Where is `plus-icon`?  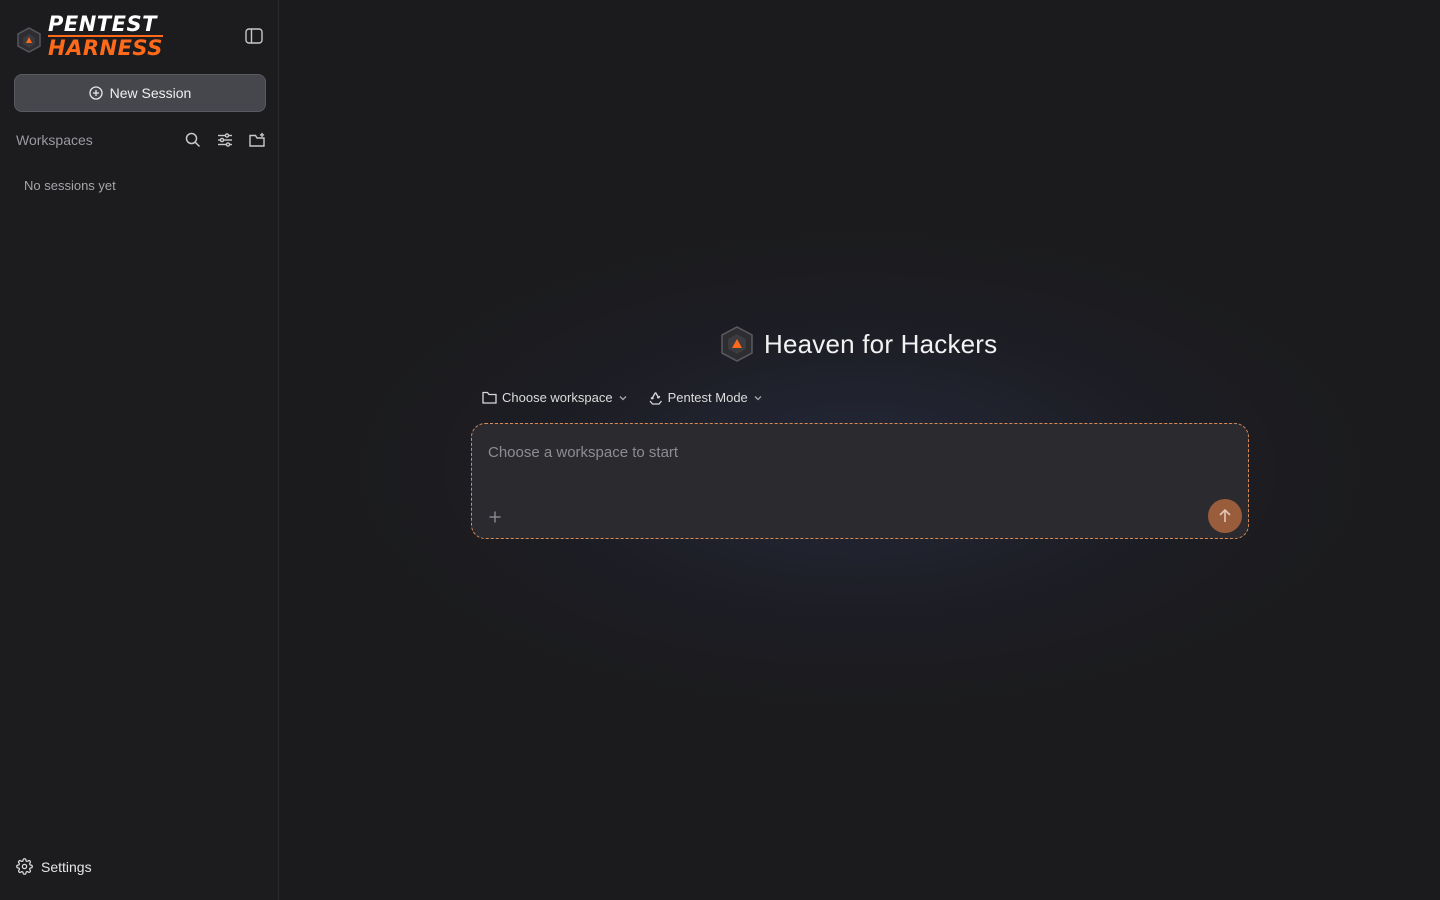
plus-icon is located at coordinates (495, 517).